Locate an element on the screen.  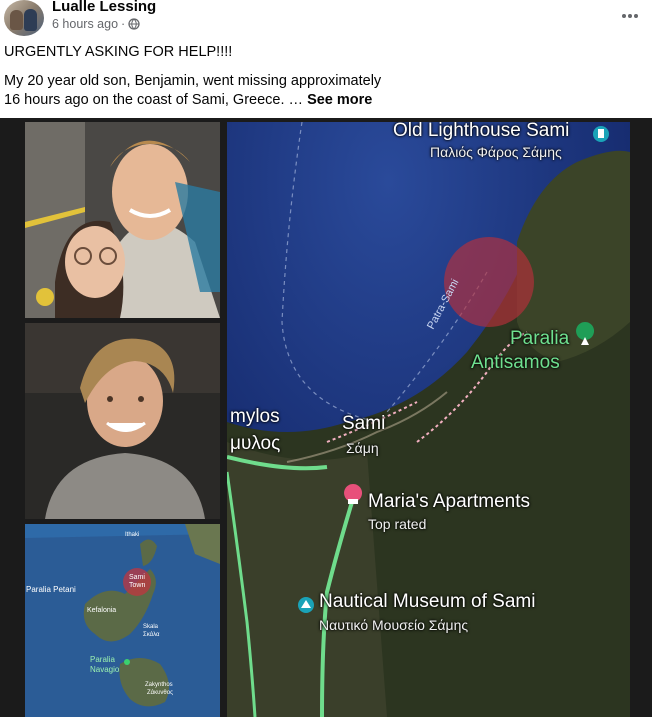
post-time: 6 hours ago is located at coordinates (85, 24).